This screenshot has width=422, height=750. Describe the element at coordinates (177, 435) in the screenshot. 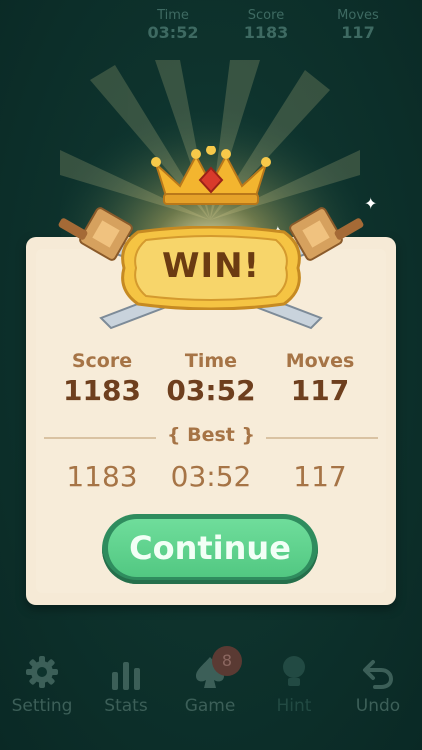

I see `ornament-left-icon: {` at that location.